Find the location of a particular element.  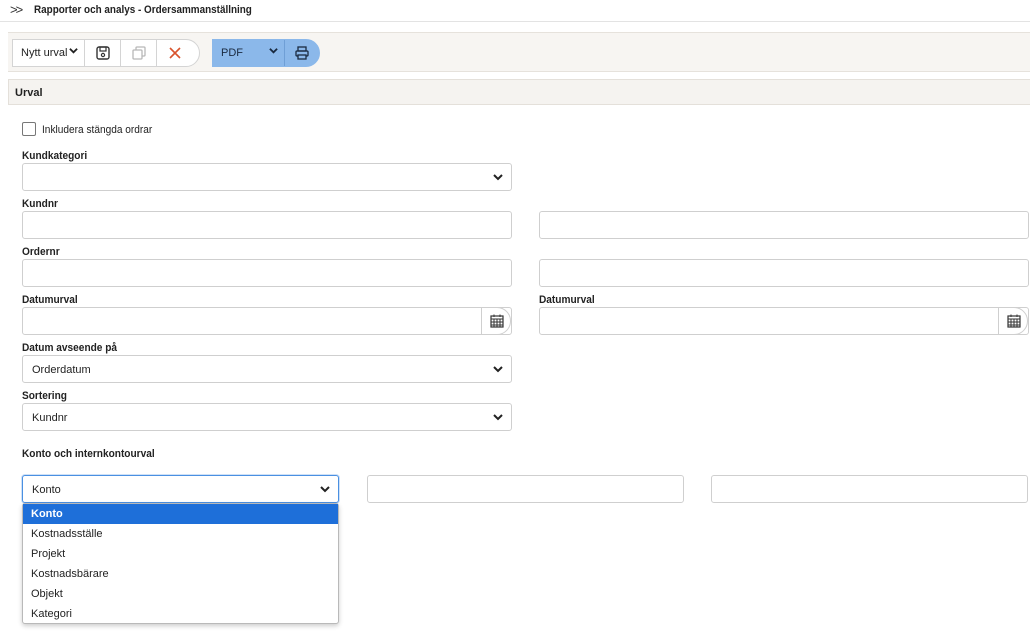

konto-type-select: Konto is located at coordinates (180, 489).